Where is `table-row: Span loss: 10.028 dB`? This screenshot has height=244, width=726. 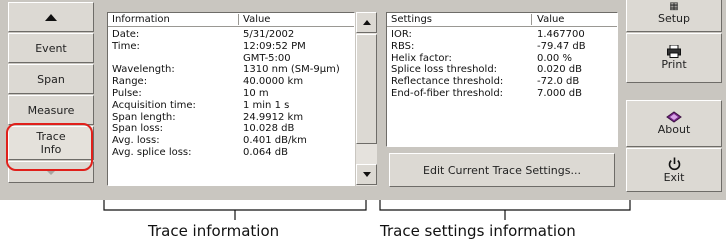
table-row: Span loss: 10.028 dB is located at coordinates (231, 128).